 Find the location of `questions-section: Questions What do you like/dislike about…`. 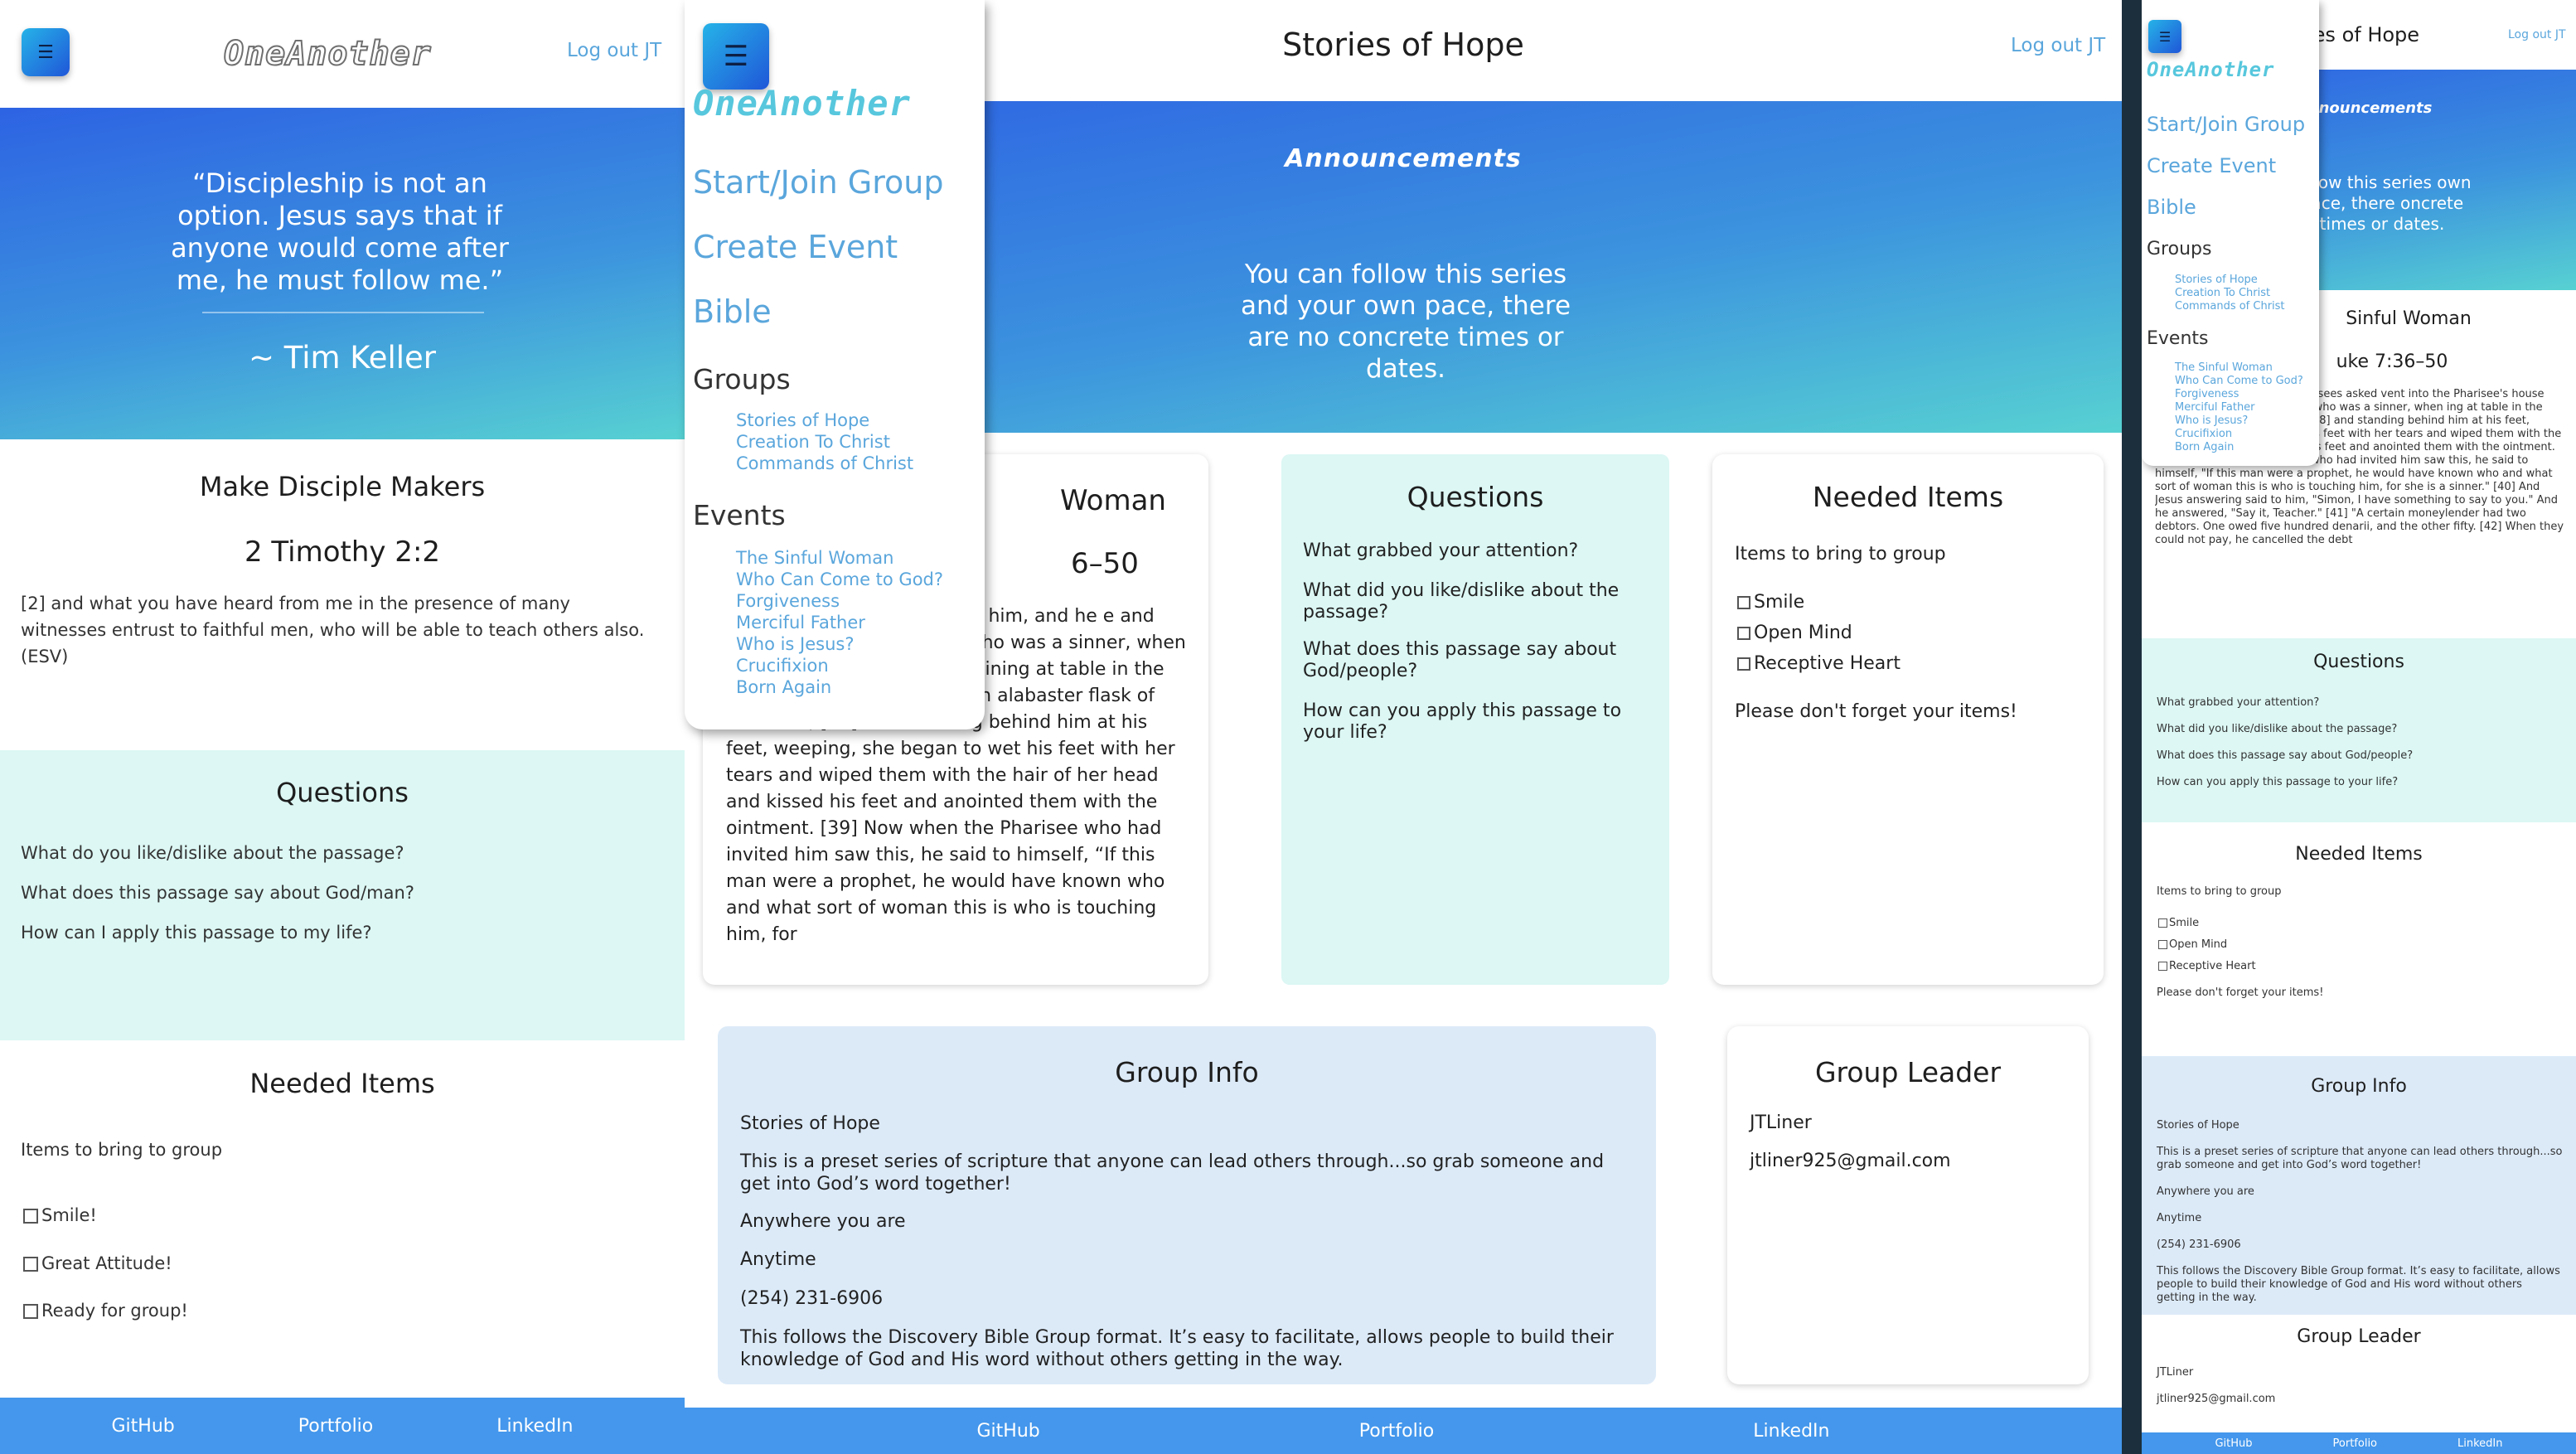

questions-section: Questions What do you like/dislike about… is located at coordinates (342, 895).